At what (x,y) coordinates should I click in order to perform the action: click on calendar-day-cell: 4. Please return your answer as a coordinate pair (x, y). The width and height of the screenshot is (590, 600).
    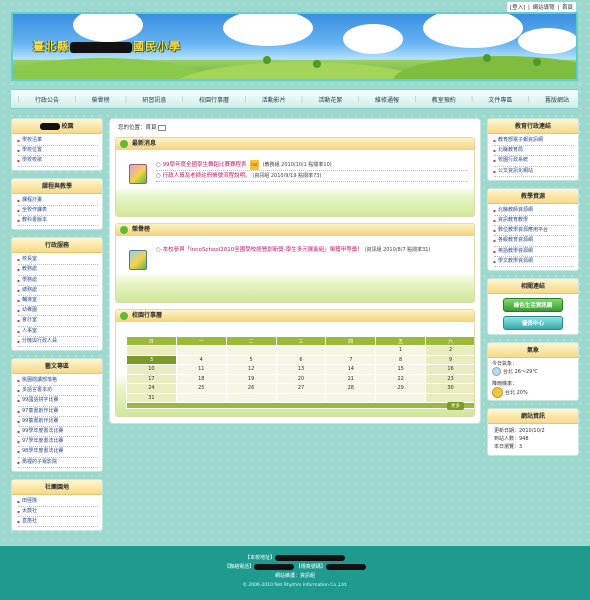
    Looking at the image, I should click on (201, 359).